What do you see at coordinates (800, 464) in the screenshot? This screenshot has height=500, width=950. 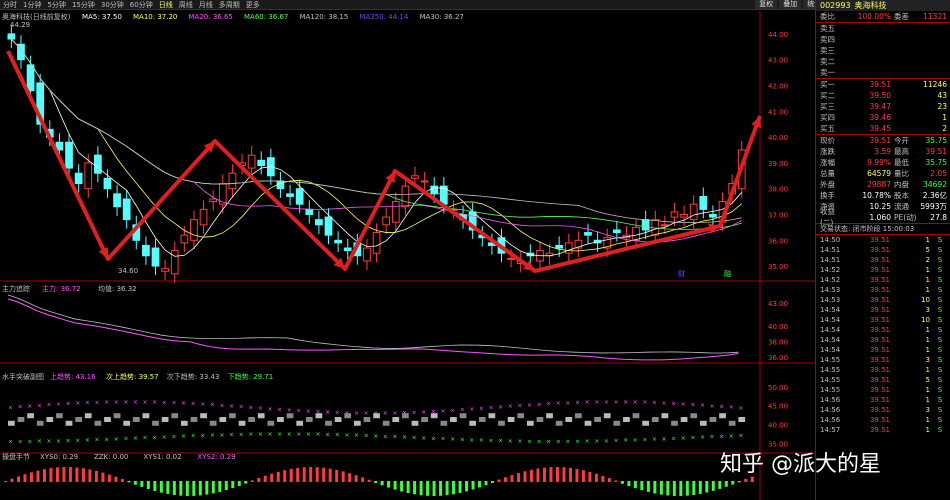 I see `watermark: 知乎 @派大的星` at bounding box center [800, 464].